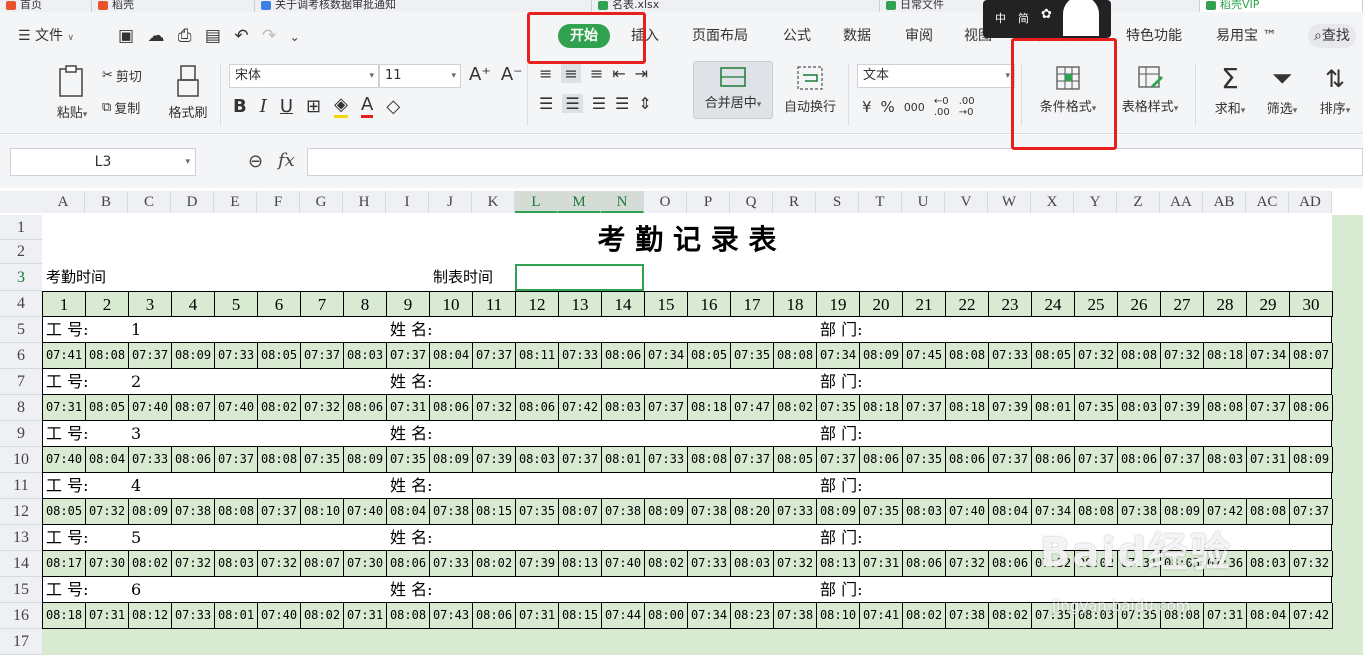 This screenshot has height=655, width=1363. I want to click on font-size-select: 11 ▾, so click(420, 76).